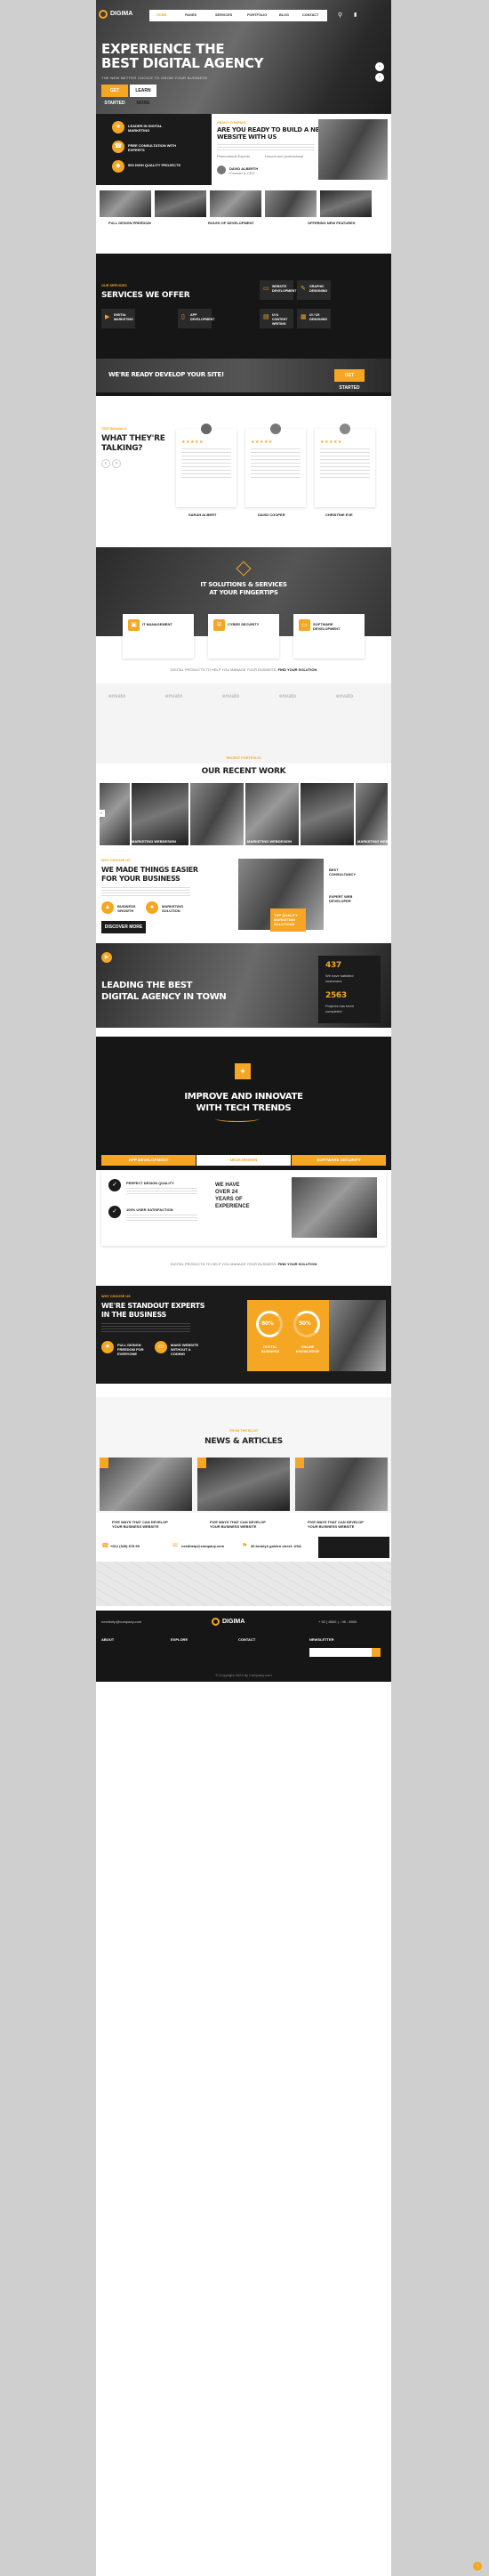  I want to click on experts-title-line1: WE'RE STANDOUT EXPERTS, so click(153, 1306).